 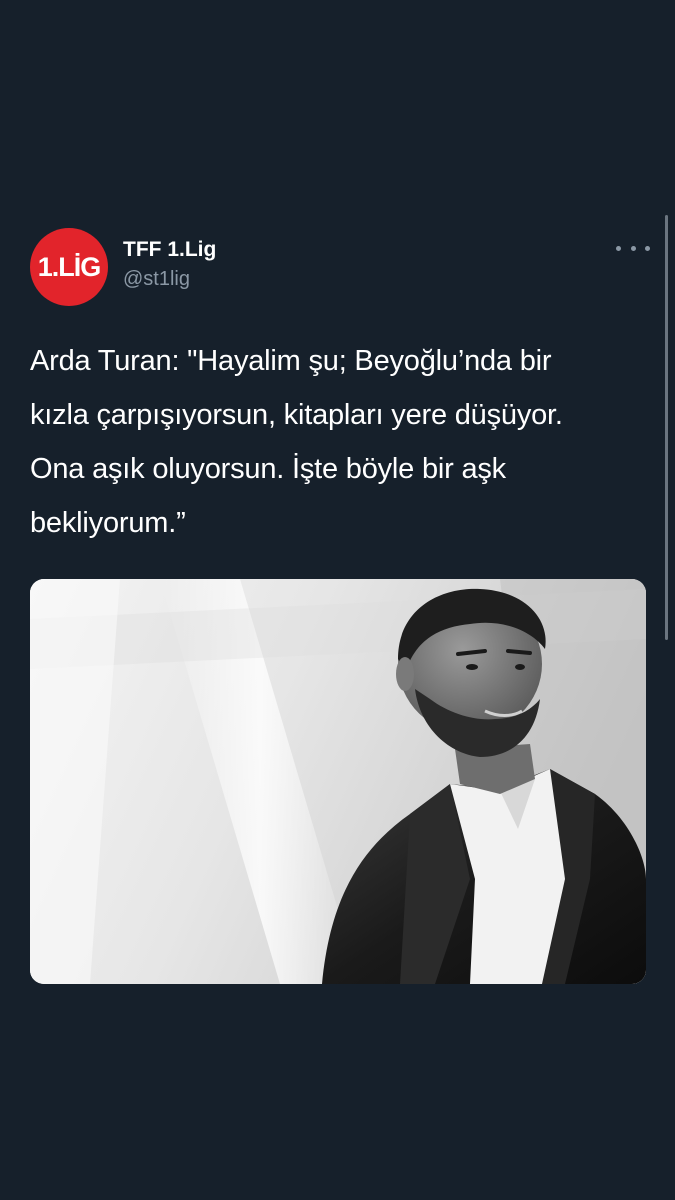 What do you see at coordinates (291, 361) in the screenshot?
I see `tweet-text-line: Arda Turan: "Hayalim şu; Beyoğlu’nda bir` at bounding box center [291, 361].